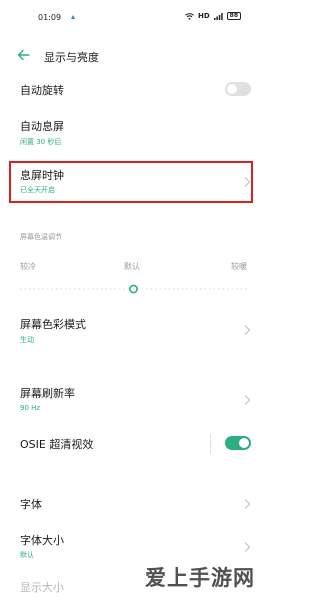 This screenshot has width=320, height=600. Describe the element at coordinates (28, 266) in the screenshot. I see `cooler-label: 较冷` at that location.